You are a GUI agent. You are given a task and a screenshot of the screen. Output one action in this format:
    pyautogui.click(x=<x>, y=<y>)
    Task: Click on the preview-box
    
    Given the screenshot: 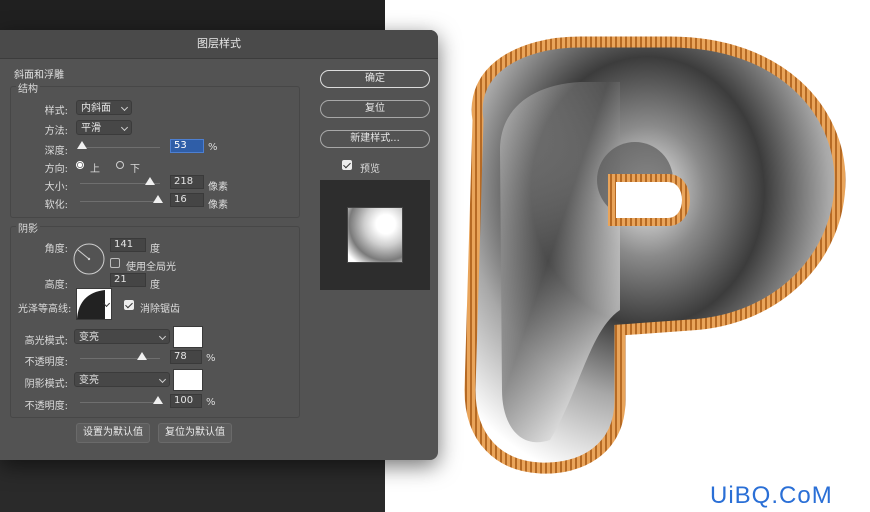 What is the action you would take?
    pyautogui.click(x=375, y=235)
    